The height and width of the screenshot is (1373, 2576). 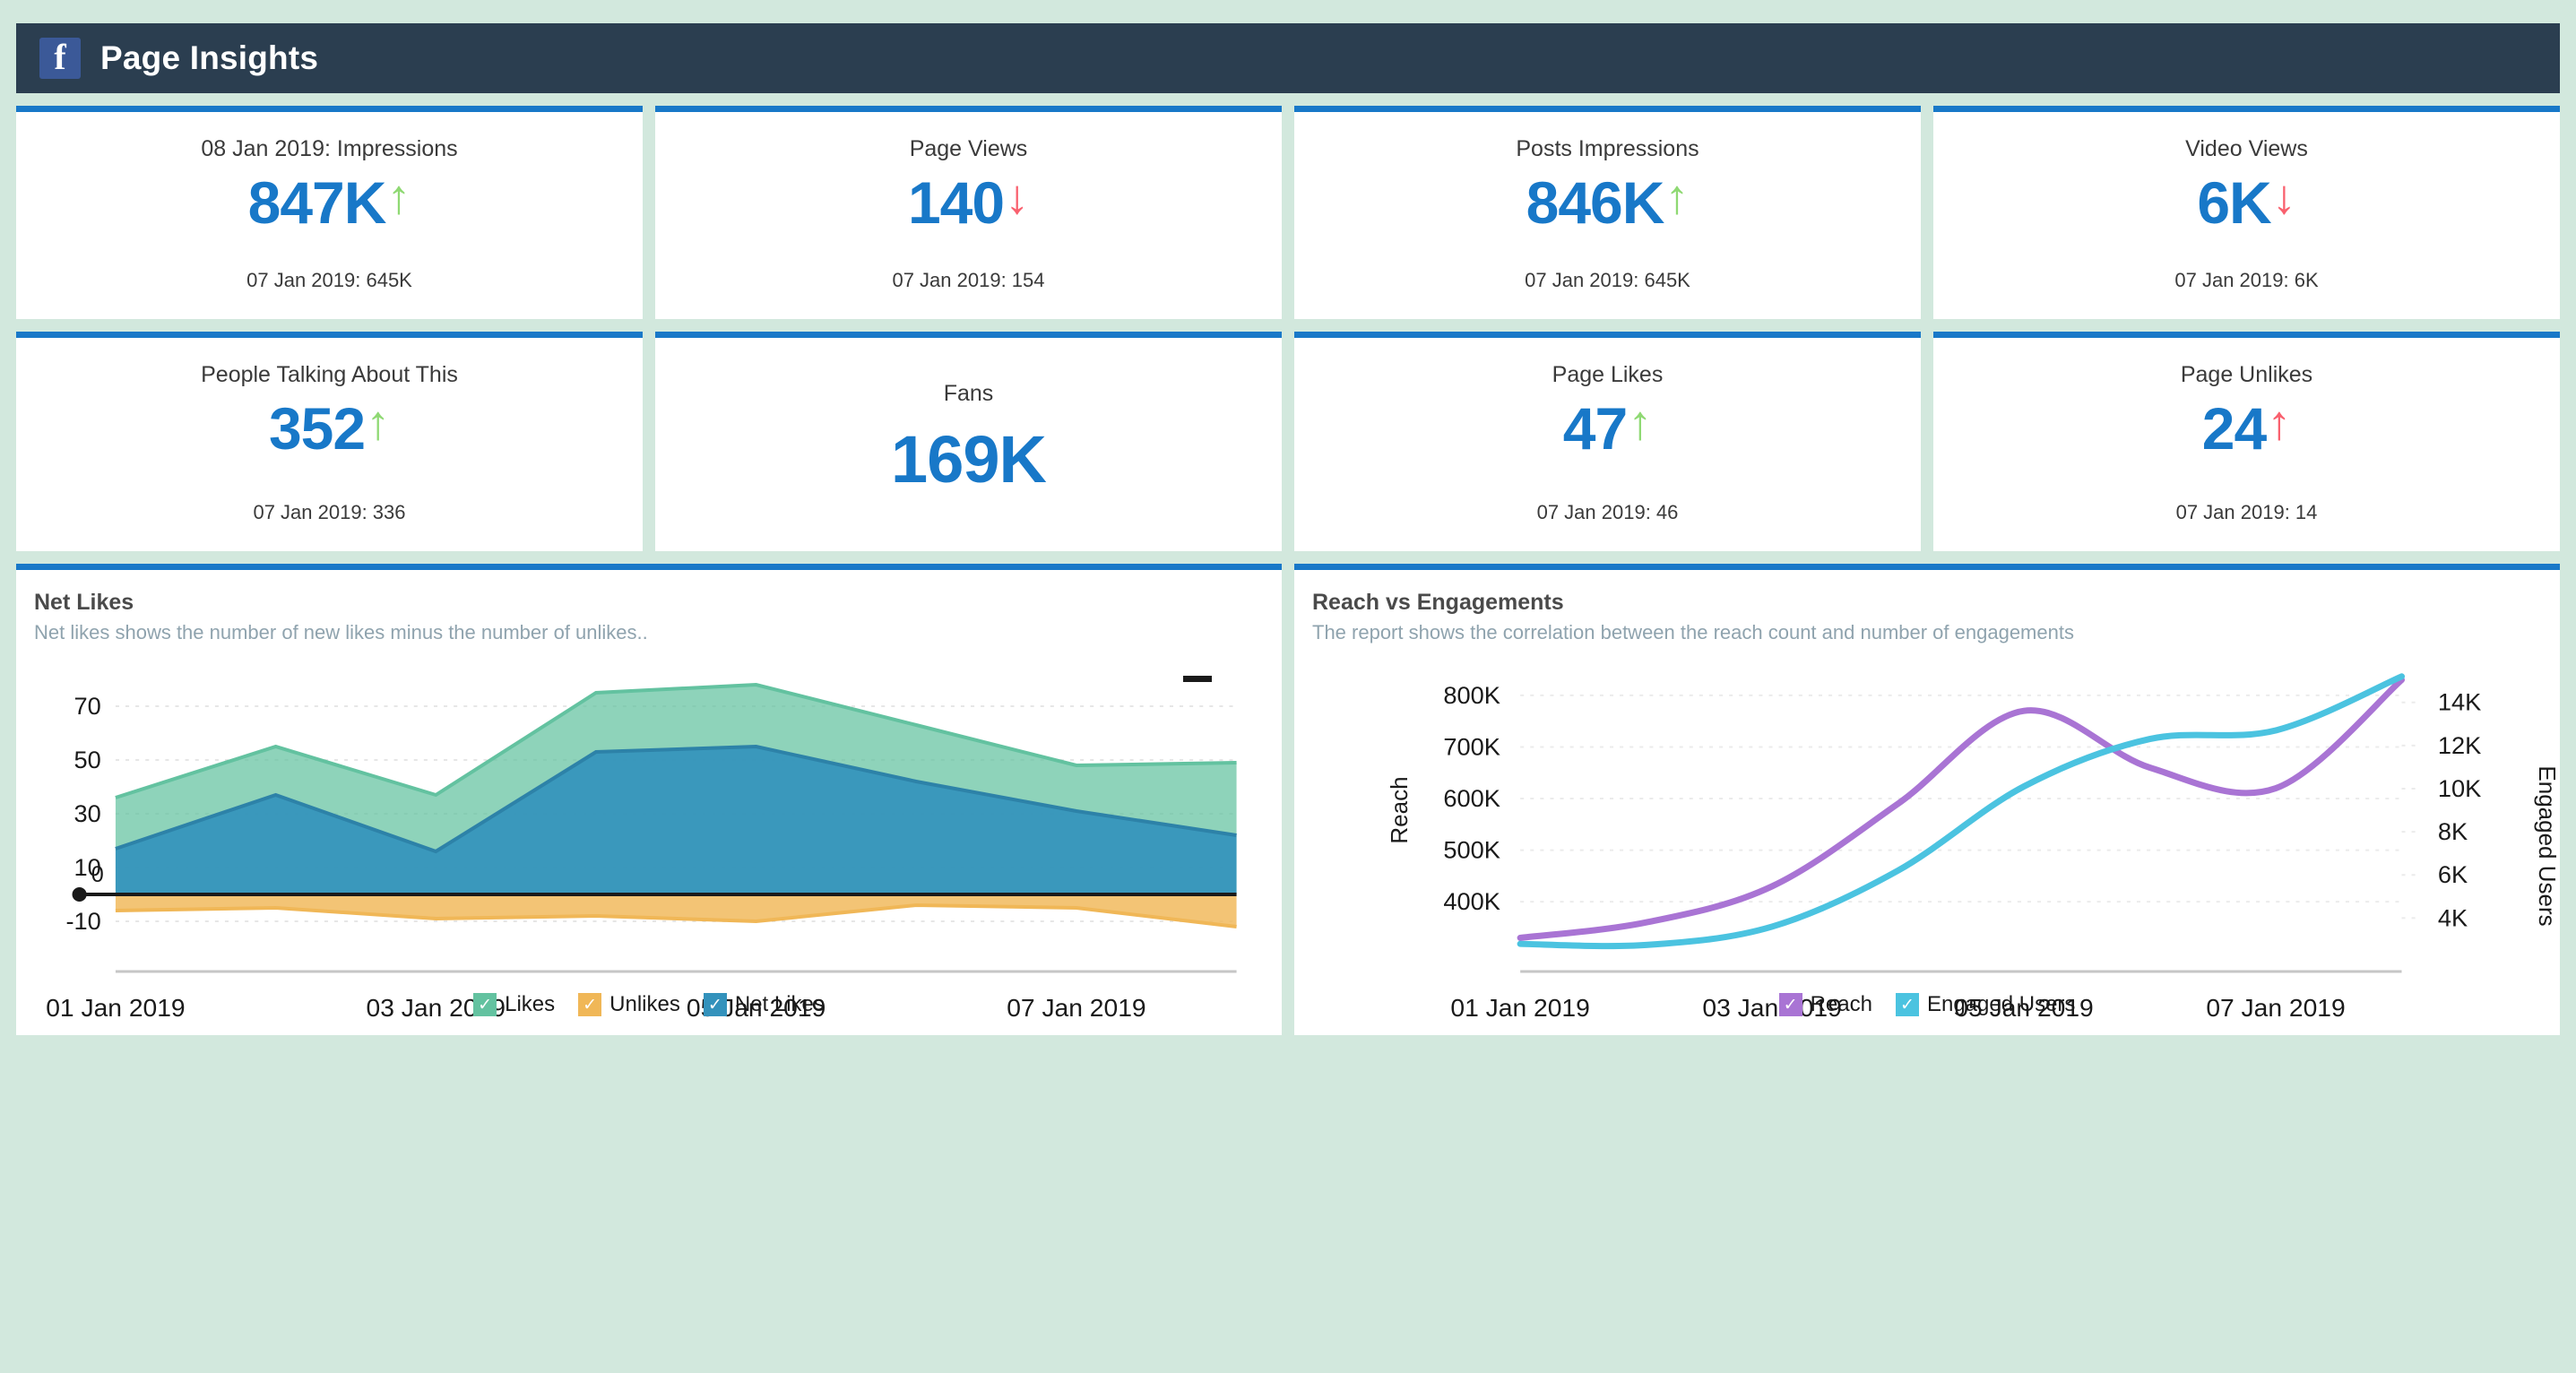 What do you see at coordinates (968, 148) in the screenshot?
I see `kpi-title: Page Views` at bounding box center [968, 148].